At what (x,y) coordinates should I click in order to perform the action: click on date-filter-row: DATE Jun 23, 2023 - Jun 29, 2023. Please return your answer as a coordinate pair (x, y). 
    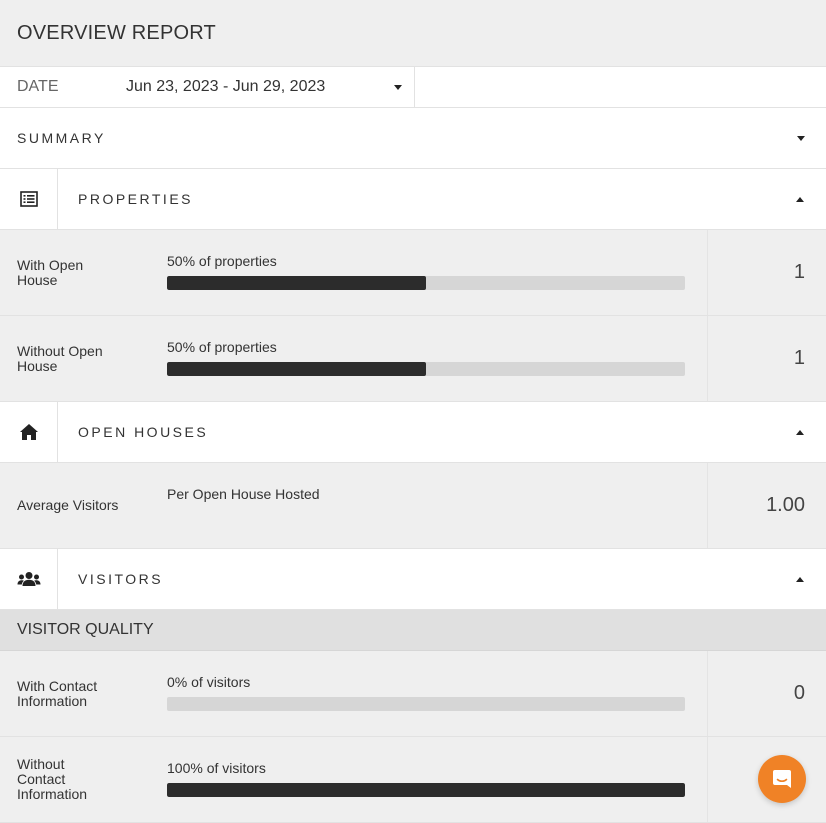
    Looking at the image, I should click on (413, 87).